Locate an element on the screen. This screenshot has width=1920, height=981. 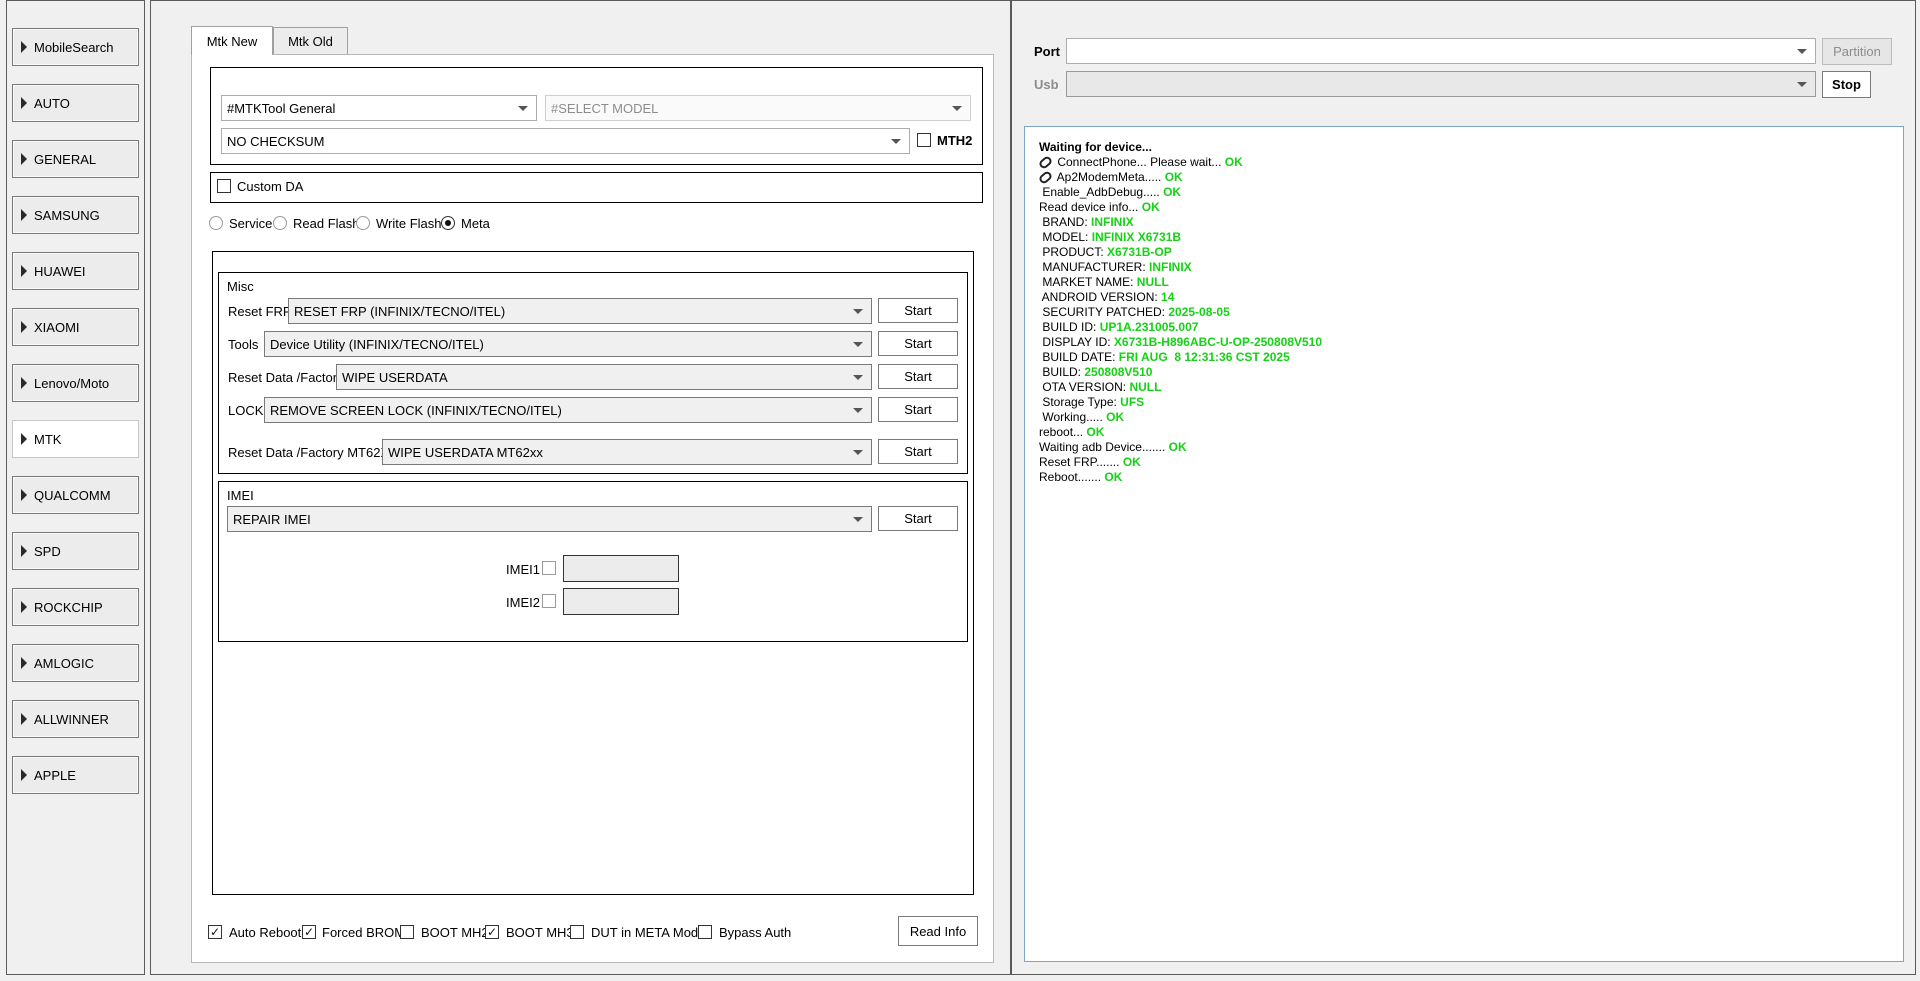
log-line: BUILD DATE: FRI AUG 8 12:31:36 CST 2025 is located at coordinates (1464, 357).